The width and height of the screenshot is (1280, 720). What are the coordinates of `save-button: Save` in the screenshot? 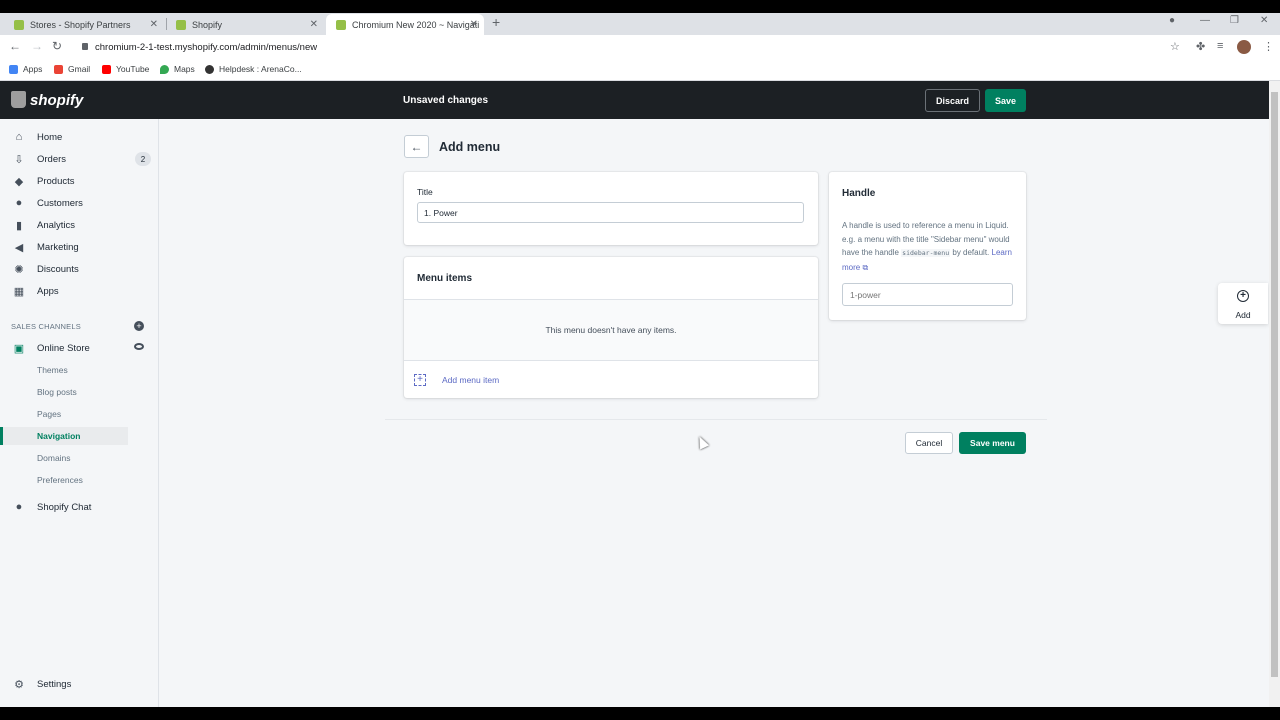 It's located at (1005, 100).